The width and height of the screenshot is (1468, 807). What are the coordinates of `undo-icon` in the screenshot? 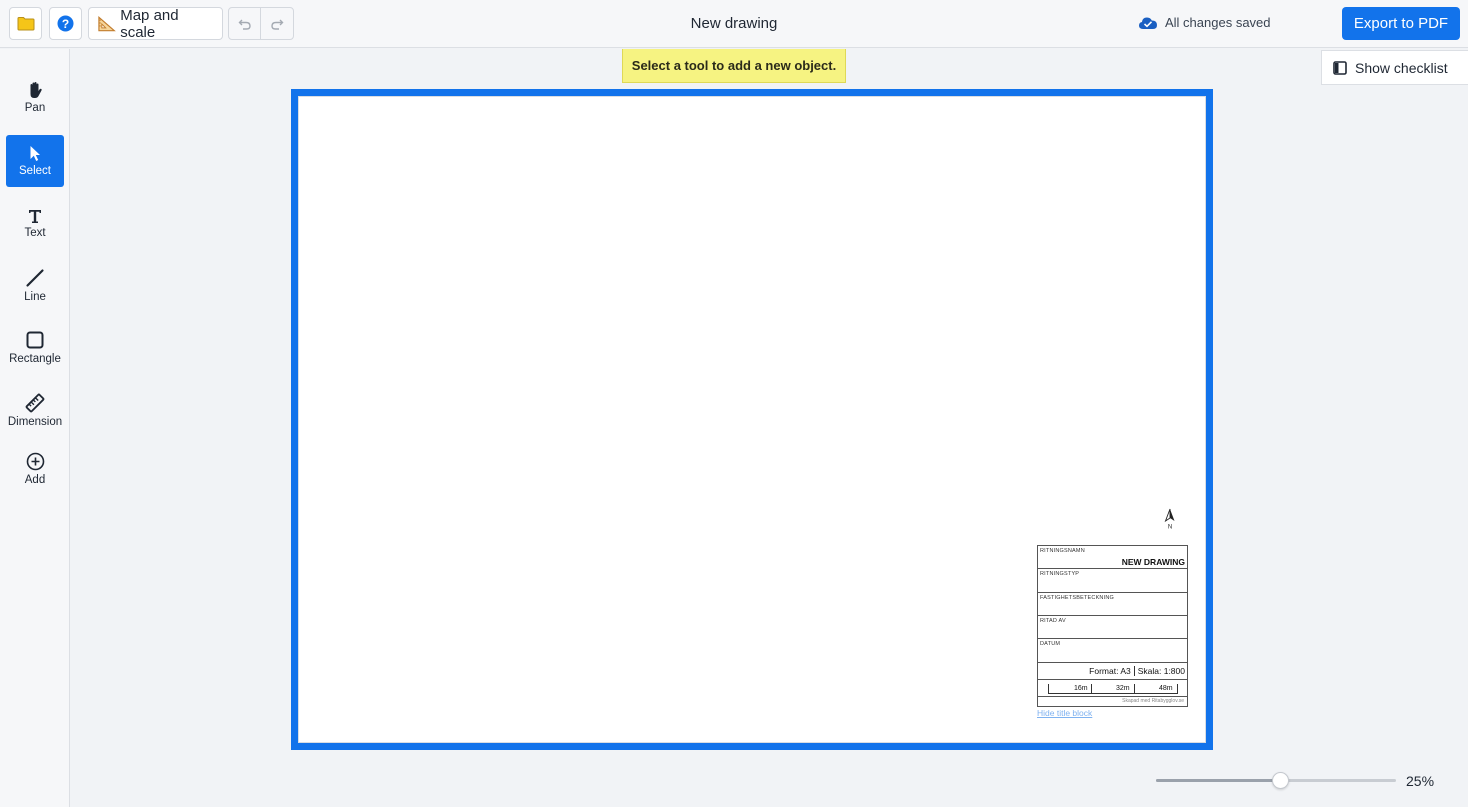 It's located at (244, 24).